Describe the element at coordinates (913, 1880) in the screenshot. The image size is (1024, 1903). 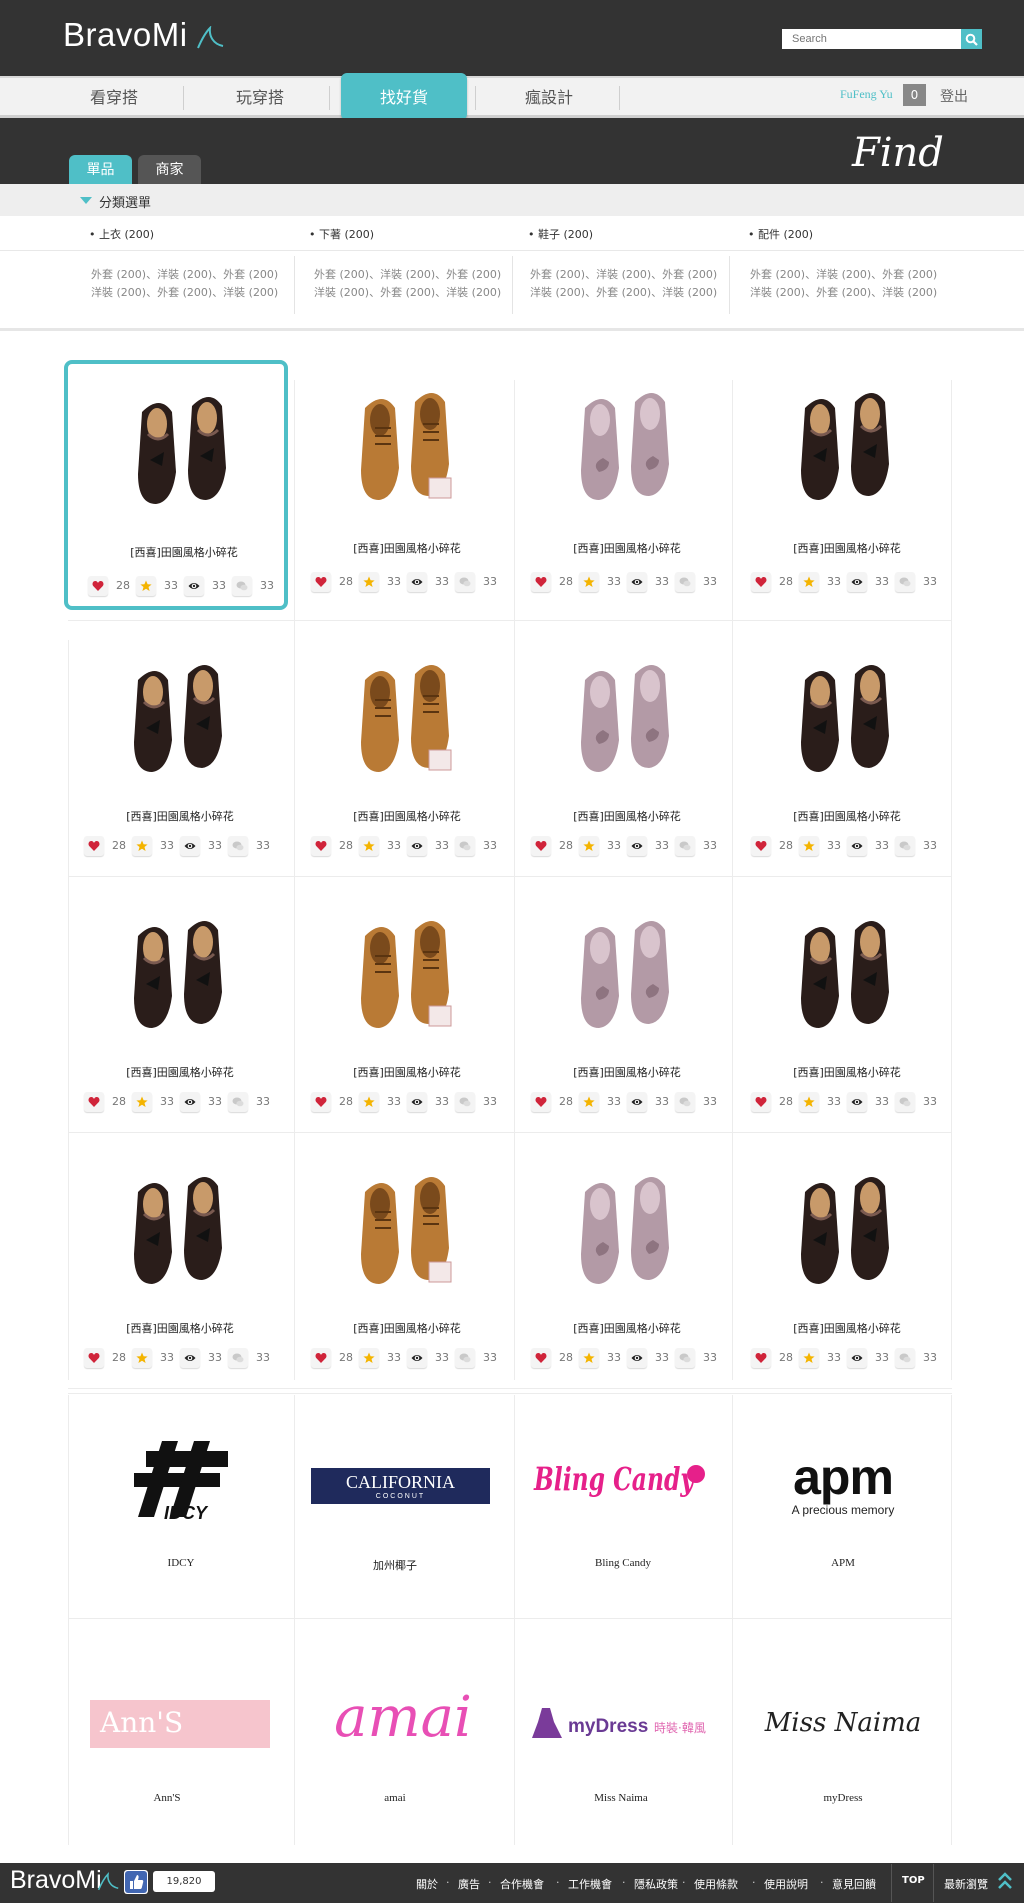
I see `back-to-top-button: TOP` at that location.